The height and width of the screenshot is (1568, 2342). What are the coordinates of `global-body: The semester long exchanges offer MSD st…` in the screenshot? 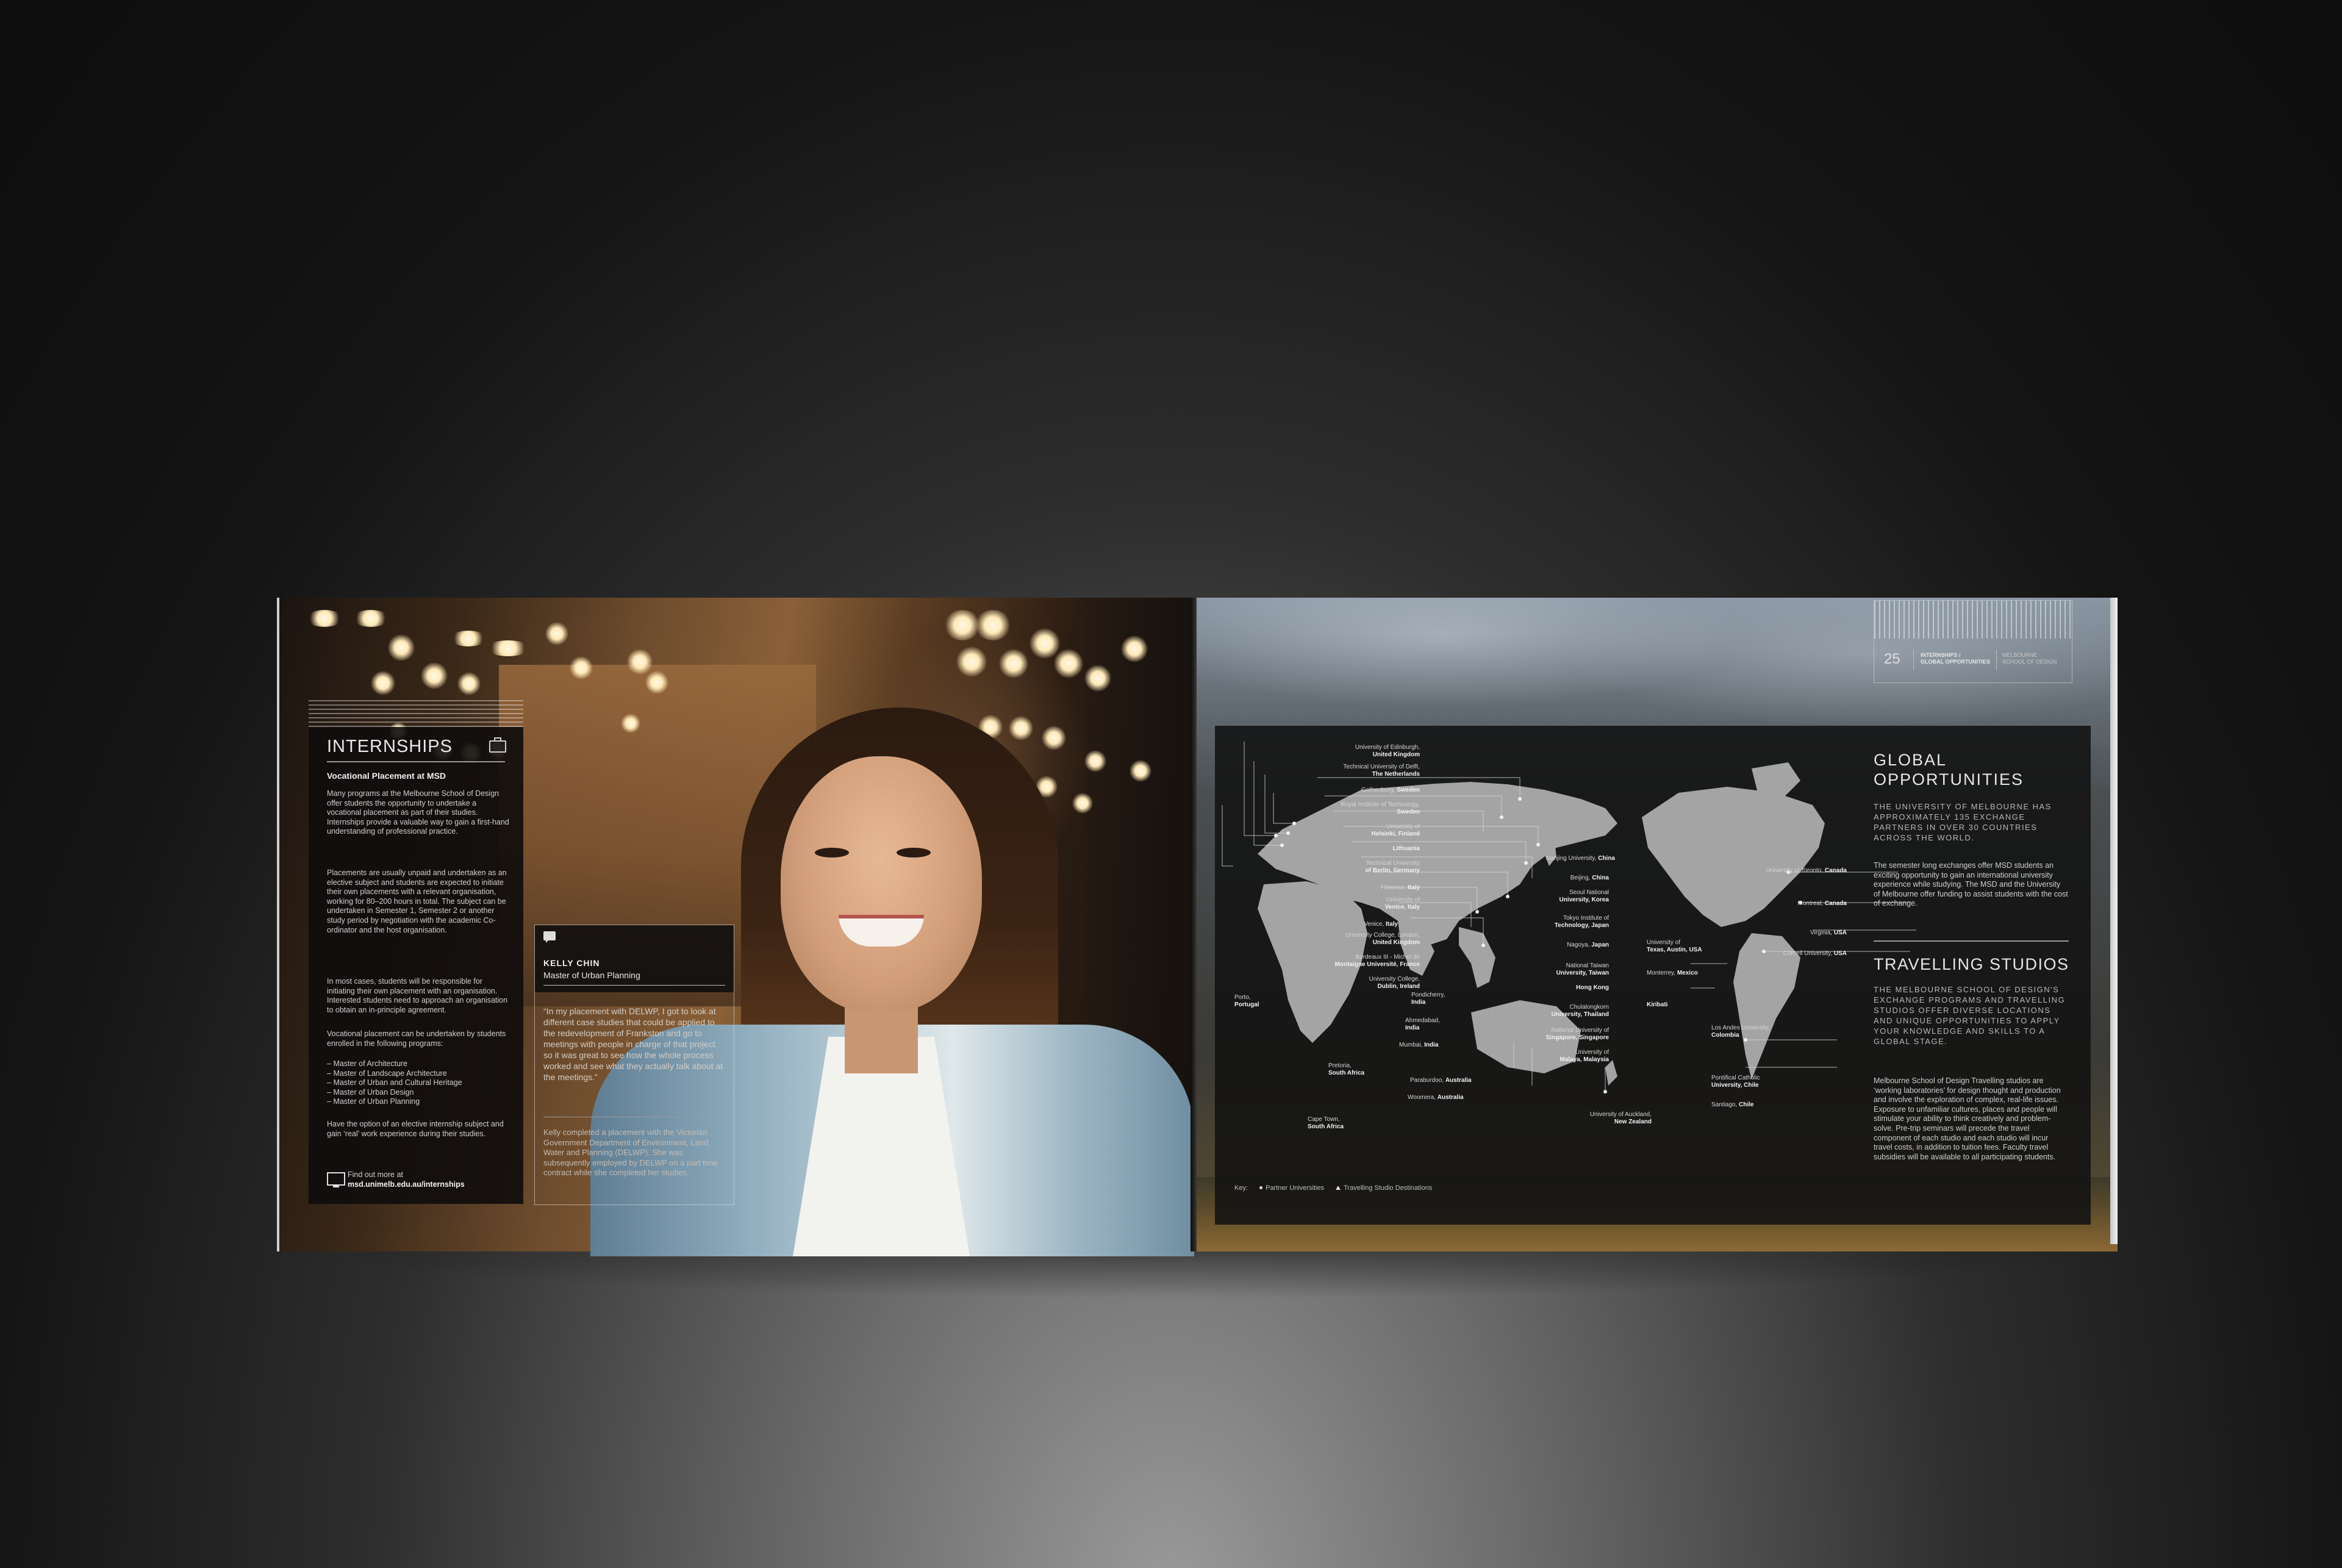 It's located at (1971, 884).